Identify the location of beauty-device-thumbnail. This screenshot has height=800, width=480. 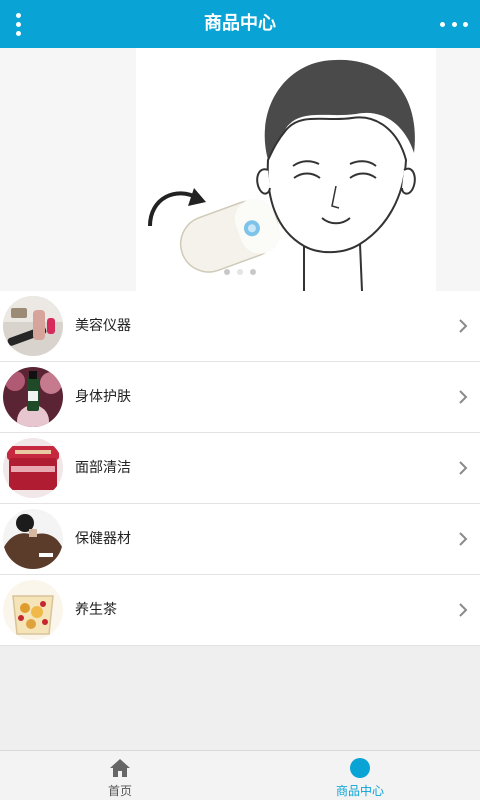
(33, 326).